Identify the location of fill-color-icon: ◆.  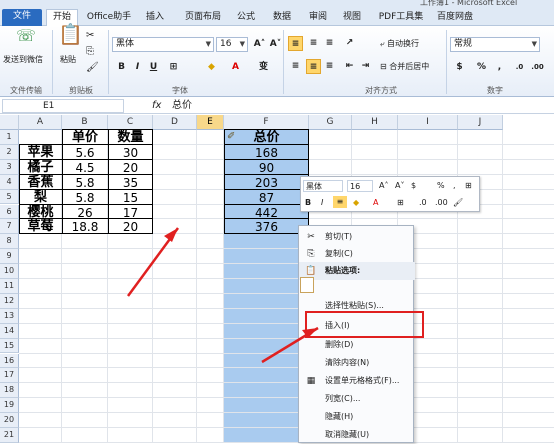
(211, 67).